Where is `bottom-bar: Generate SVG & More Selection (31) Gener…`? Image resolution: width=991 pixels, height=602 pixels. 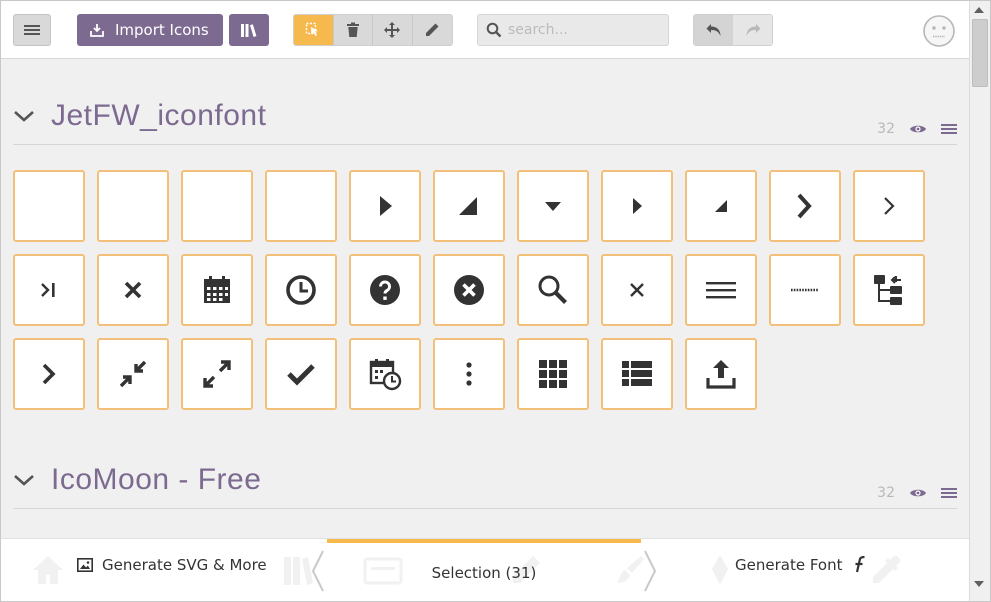 bottom-bar: Generate SVG & More Selection (31) Gener… is located at coordinates (485, 569).